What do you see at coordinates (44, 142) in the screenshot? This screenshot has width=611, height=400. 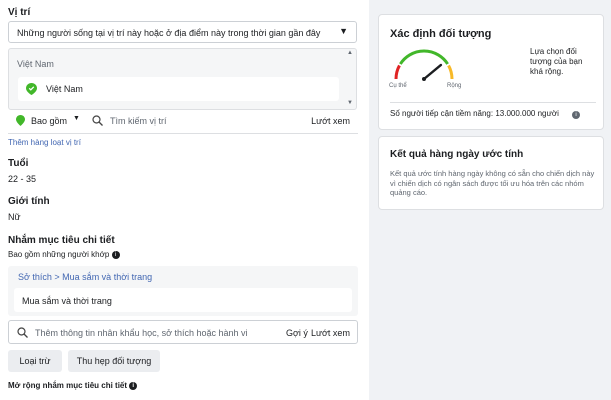 I see `bulk-add-locations-link: Thêm hàng loạt vị trí` at bounding box center [44, 142].